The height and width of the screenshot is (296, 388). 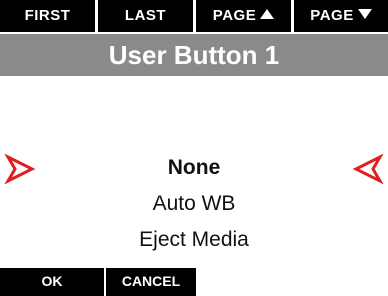 What do you see at coordinates (364, 14) in the screenshot?
I see `triangle-down-icon` at bounding box center [364, 14].